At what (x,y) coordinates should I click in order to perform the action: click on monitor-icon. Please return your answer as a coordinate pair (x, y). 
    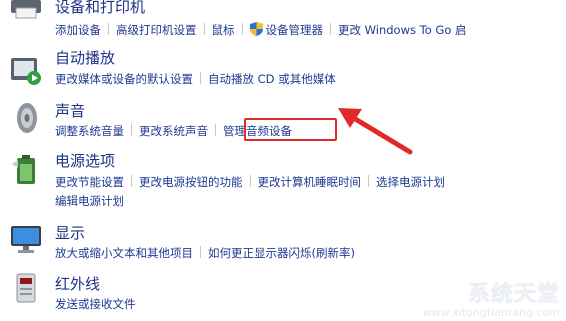
    Looking at the image, I should click on (26, 239).